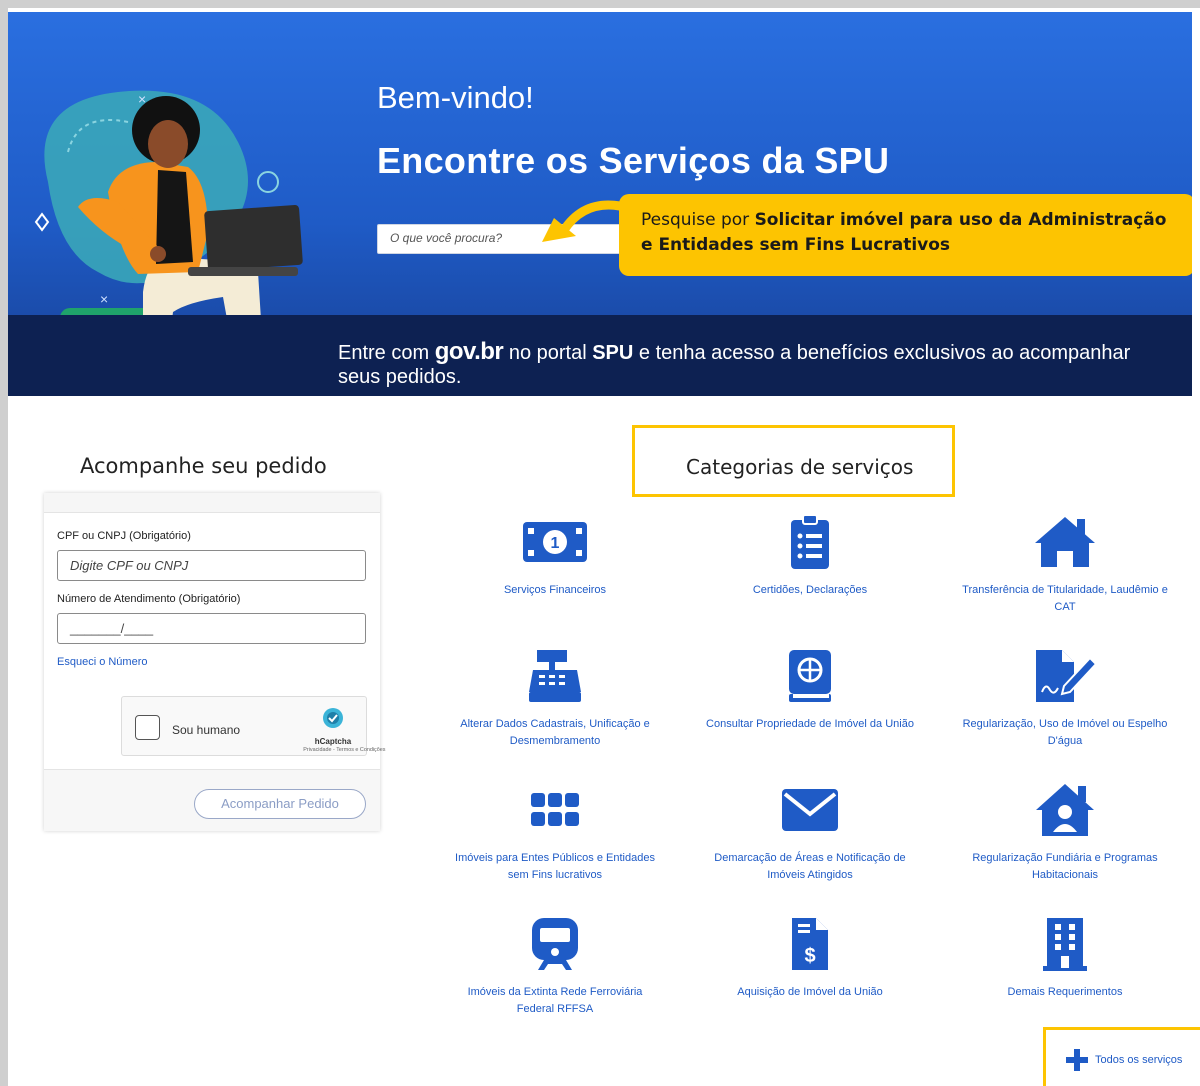 This screenshot has width=1200, height=1086. Describe the element at coordinates (203, 466) in the screenshot. I see `tracking-title: Acompanhe seu pedido` at that location.